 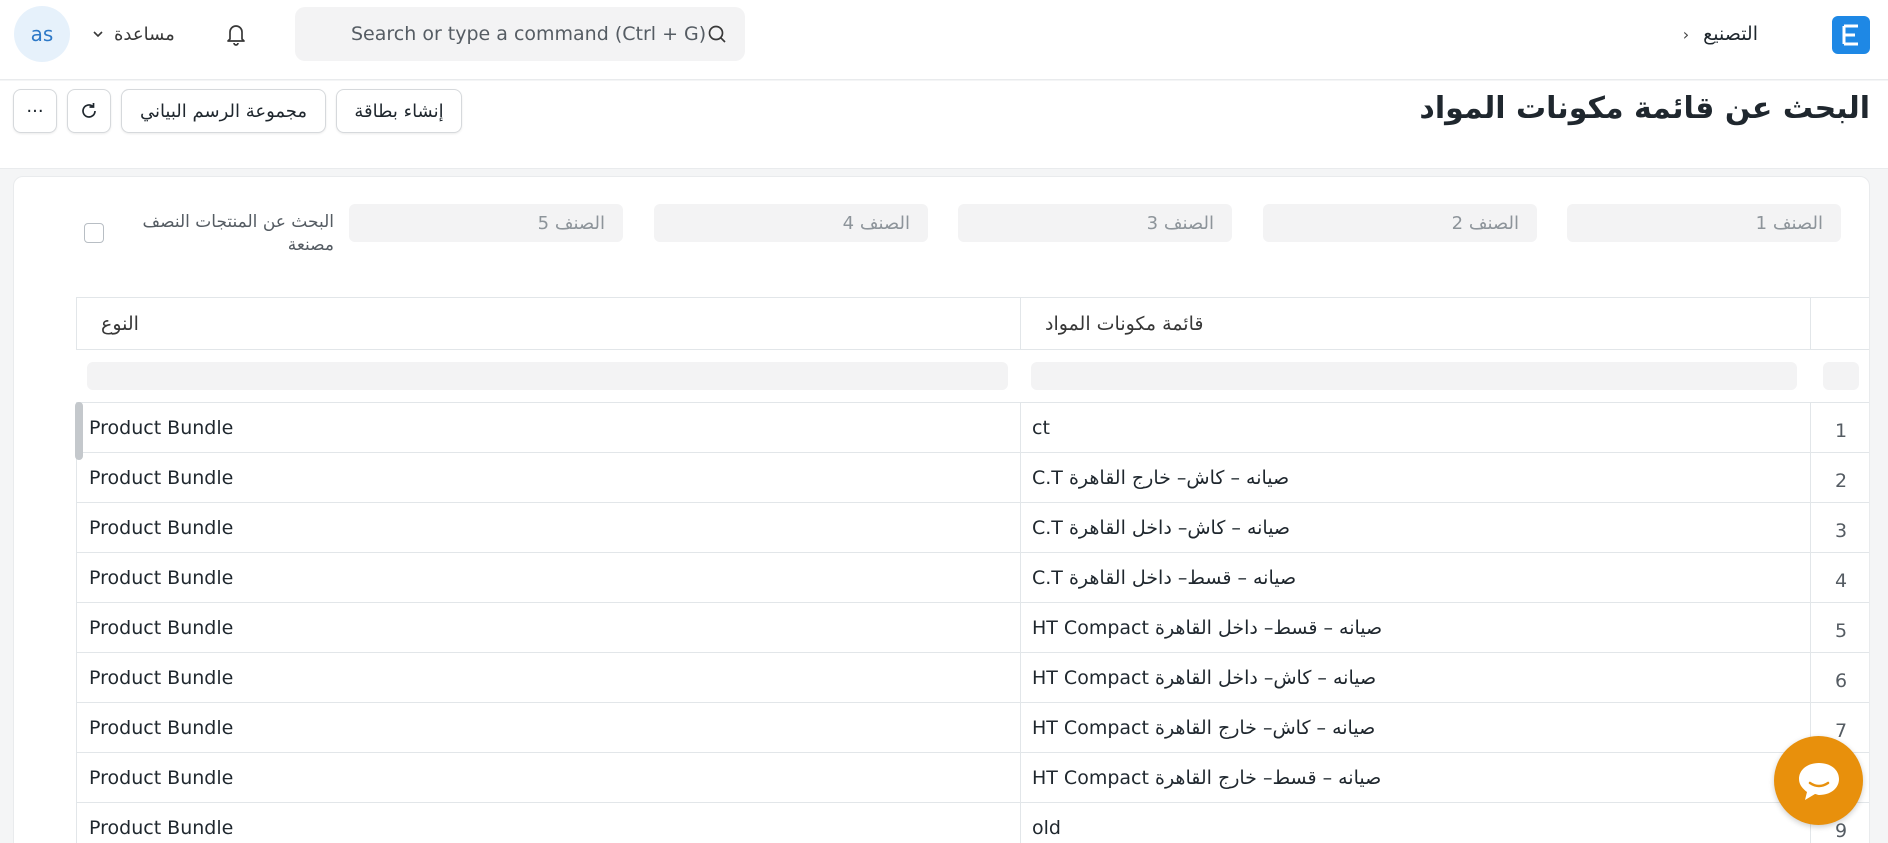 What do you see at coordinates (1415, 627) in the screenshot?
I see `cell-bom: HT Compact صيانه – قسط– داخل القاهرة` at bounding box center [1415, 627].